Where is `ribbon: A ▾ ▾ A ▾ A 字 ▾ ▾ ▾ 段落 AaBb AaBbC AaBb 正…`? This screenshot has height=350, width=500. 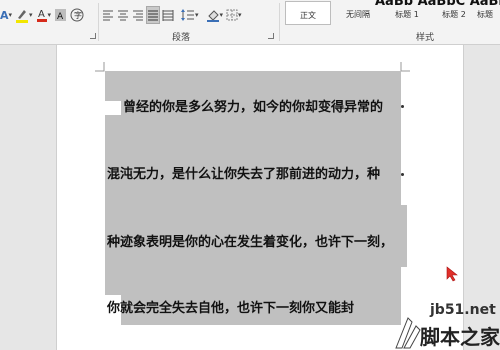
ribbon: A ▾ ▾ A ▾ A 字 ▾ ▾ ▾ 段落 AaBb AaBbC AaBb 正… is located at coordinates (250, 22).